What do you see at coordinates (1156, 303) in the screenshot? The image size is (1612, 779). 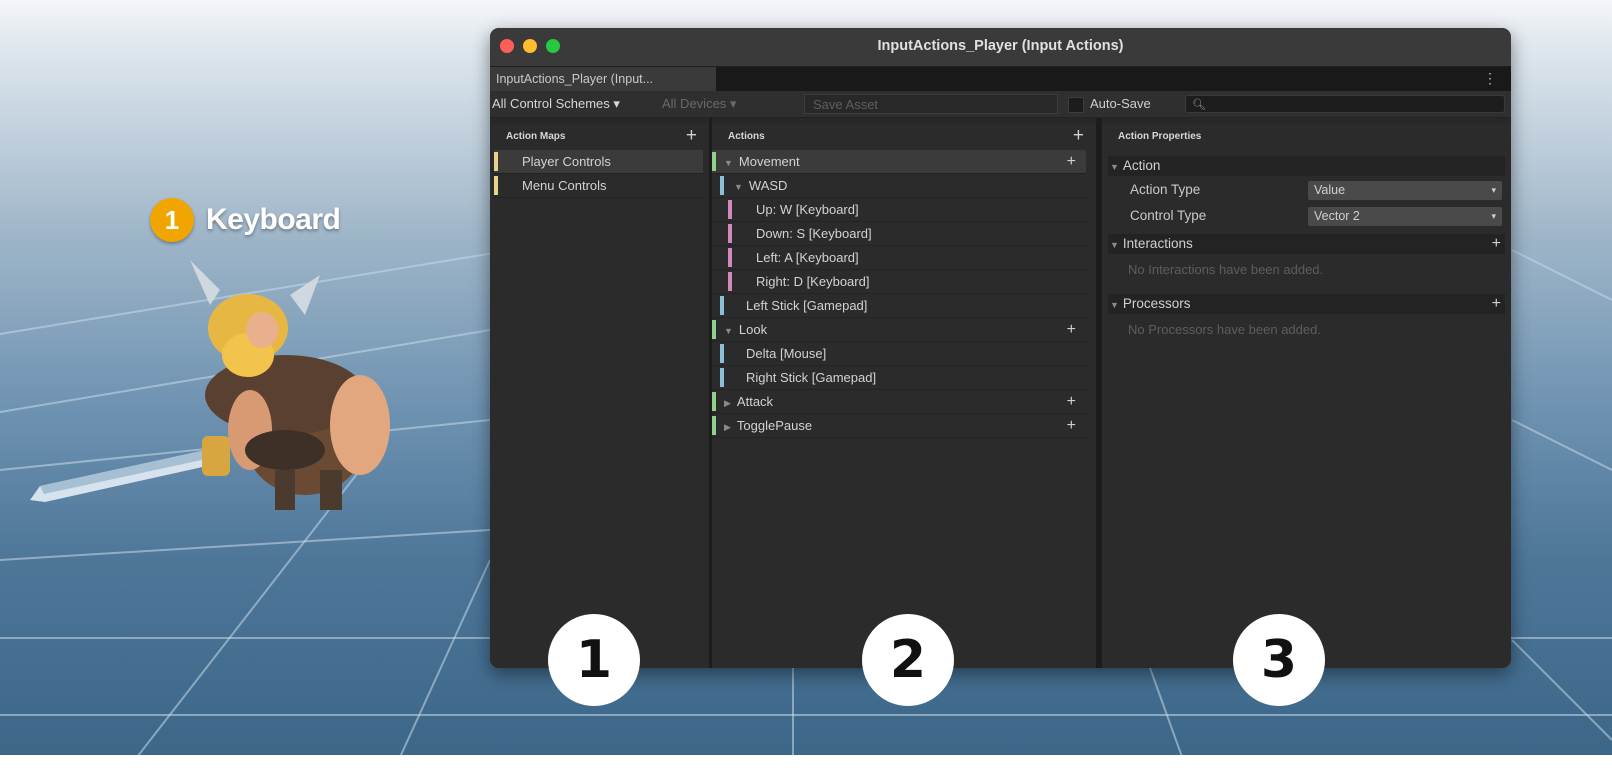 I see `processors-section-label: Processors` at bounding box center [1156, 303].